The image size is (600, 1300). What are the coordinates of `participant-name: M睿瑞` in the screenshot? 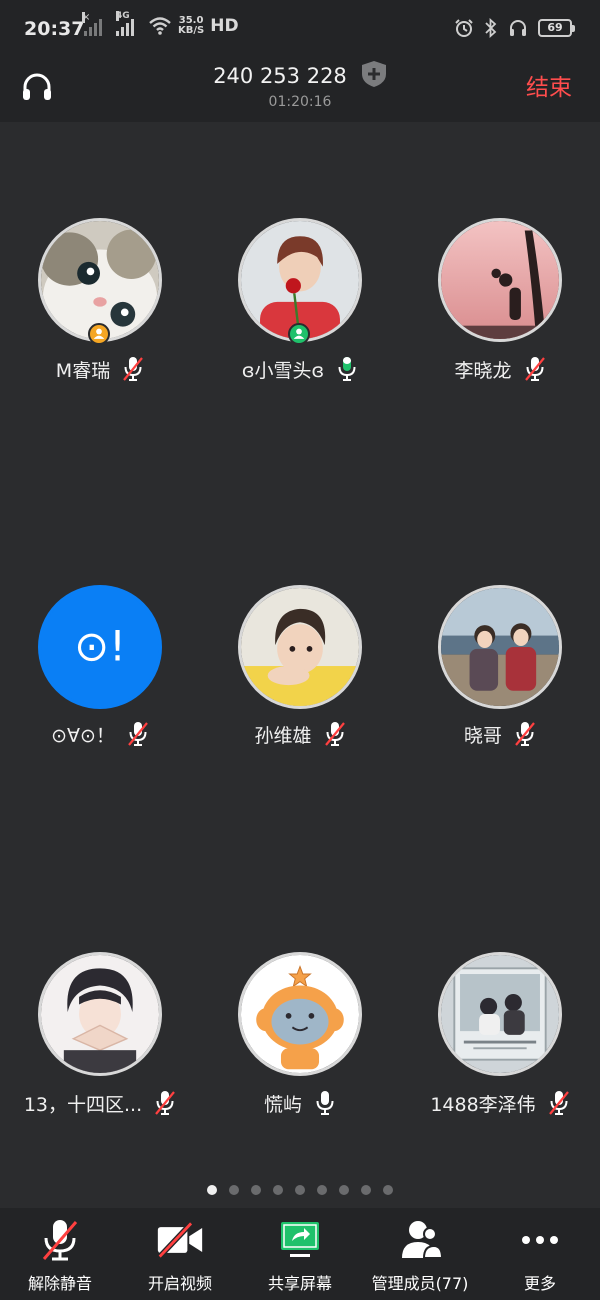 It's located at (83, 370).